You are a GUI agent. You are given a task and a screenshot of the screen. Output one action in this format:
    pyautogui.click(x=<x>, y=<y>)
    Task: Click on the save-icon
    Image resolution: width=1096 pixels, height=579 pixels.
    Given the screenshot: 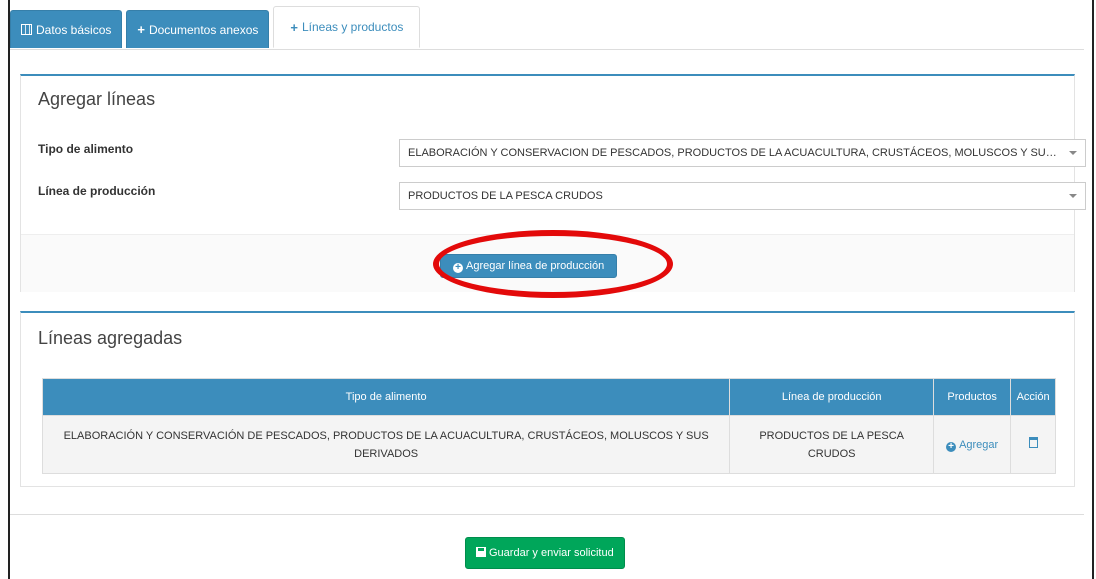 What is the action you would take?
    pyautogui.click(x=481, y=552)
    